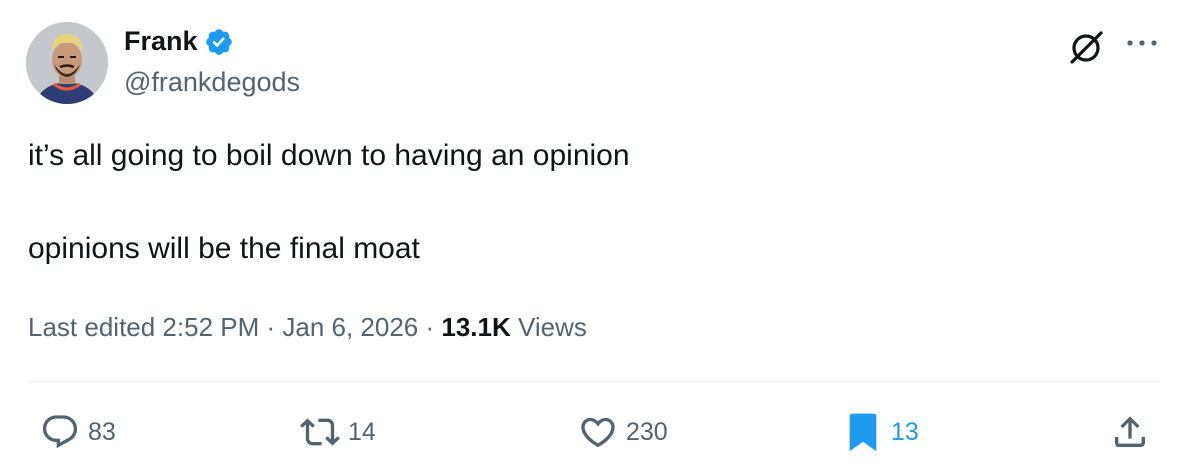  Describe the element at coordinates (594, 381) in the screenshot. I see `divider` at that location.